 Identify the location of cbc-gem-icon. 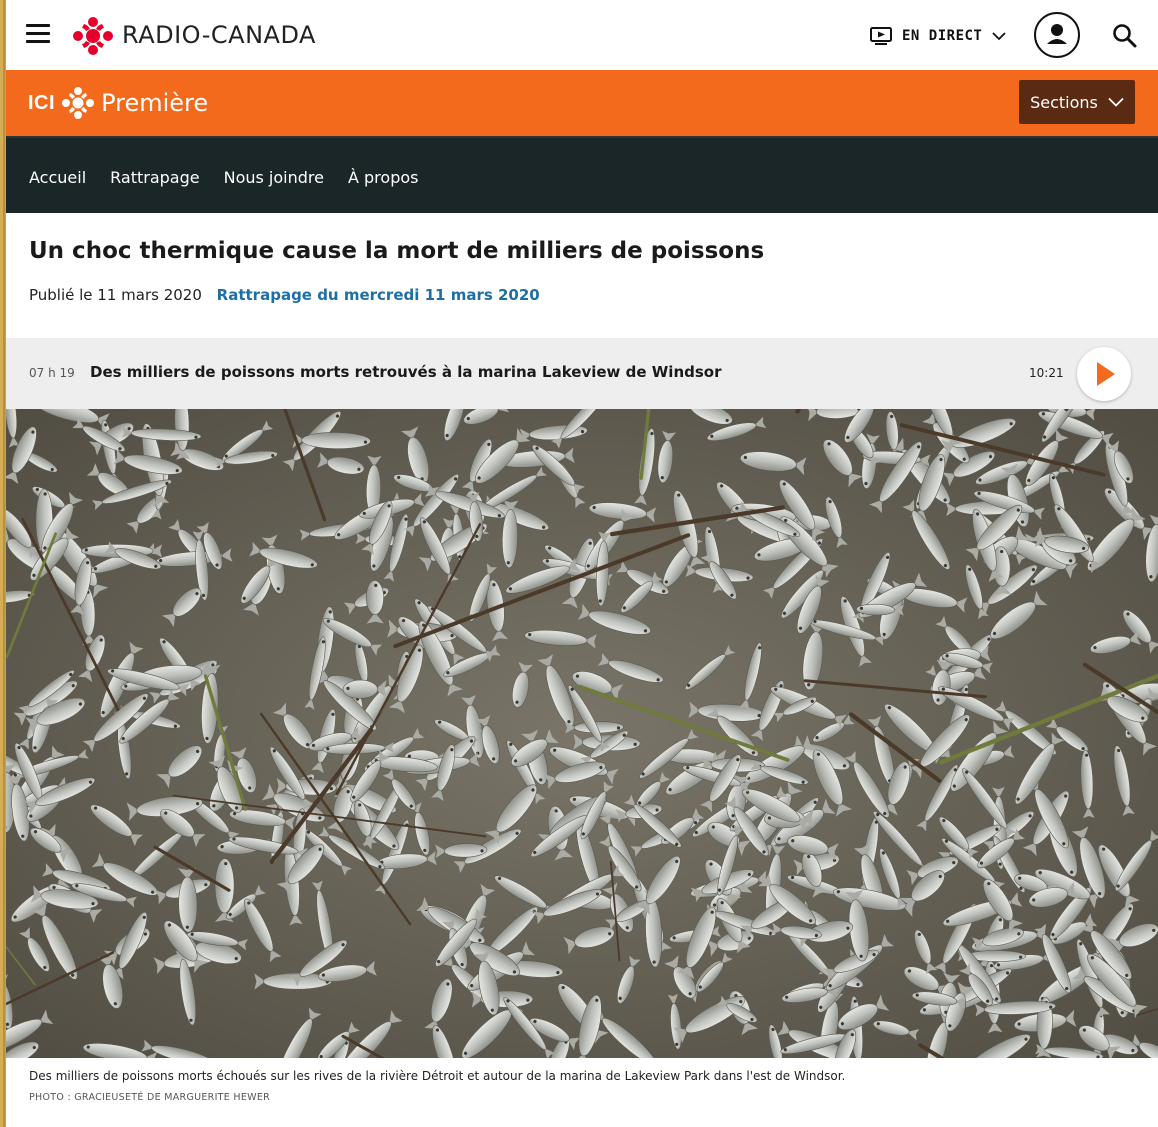
(78, 103).